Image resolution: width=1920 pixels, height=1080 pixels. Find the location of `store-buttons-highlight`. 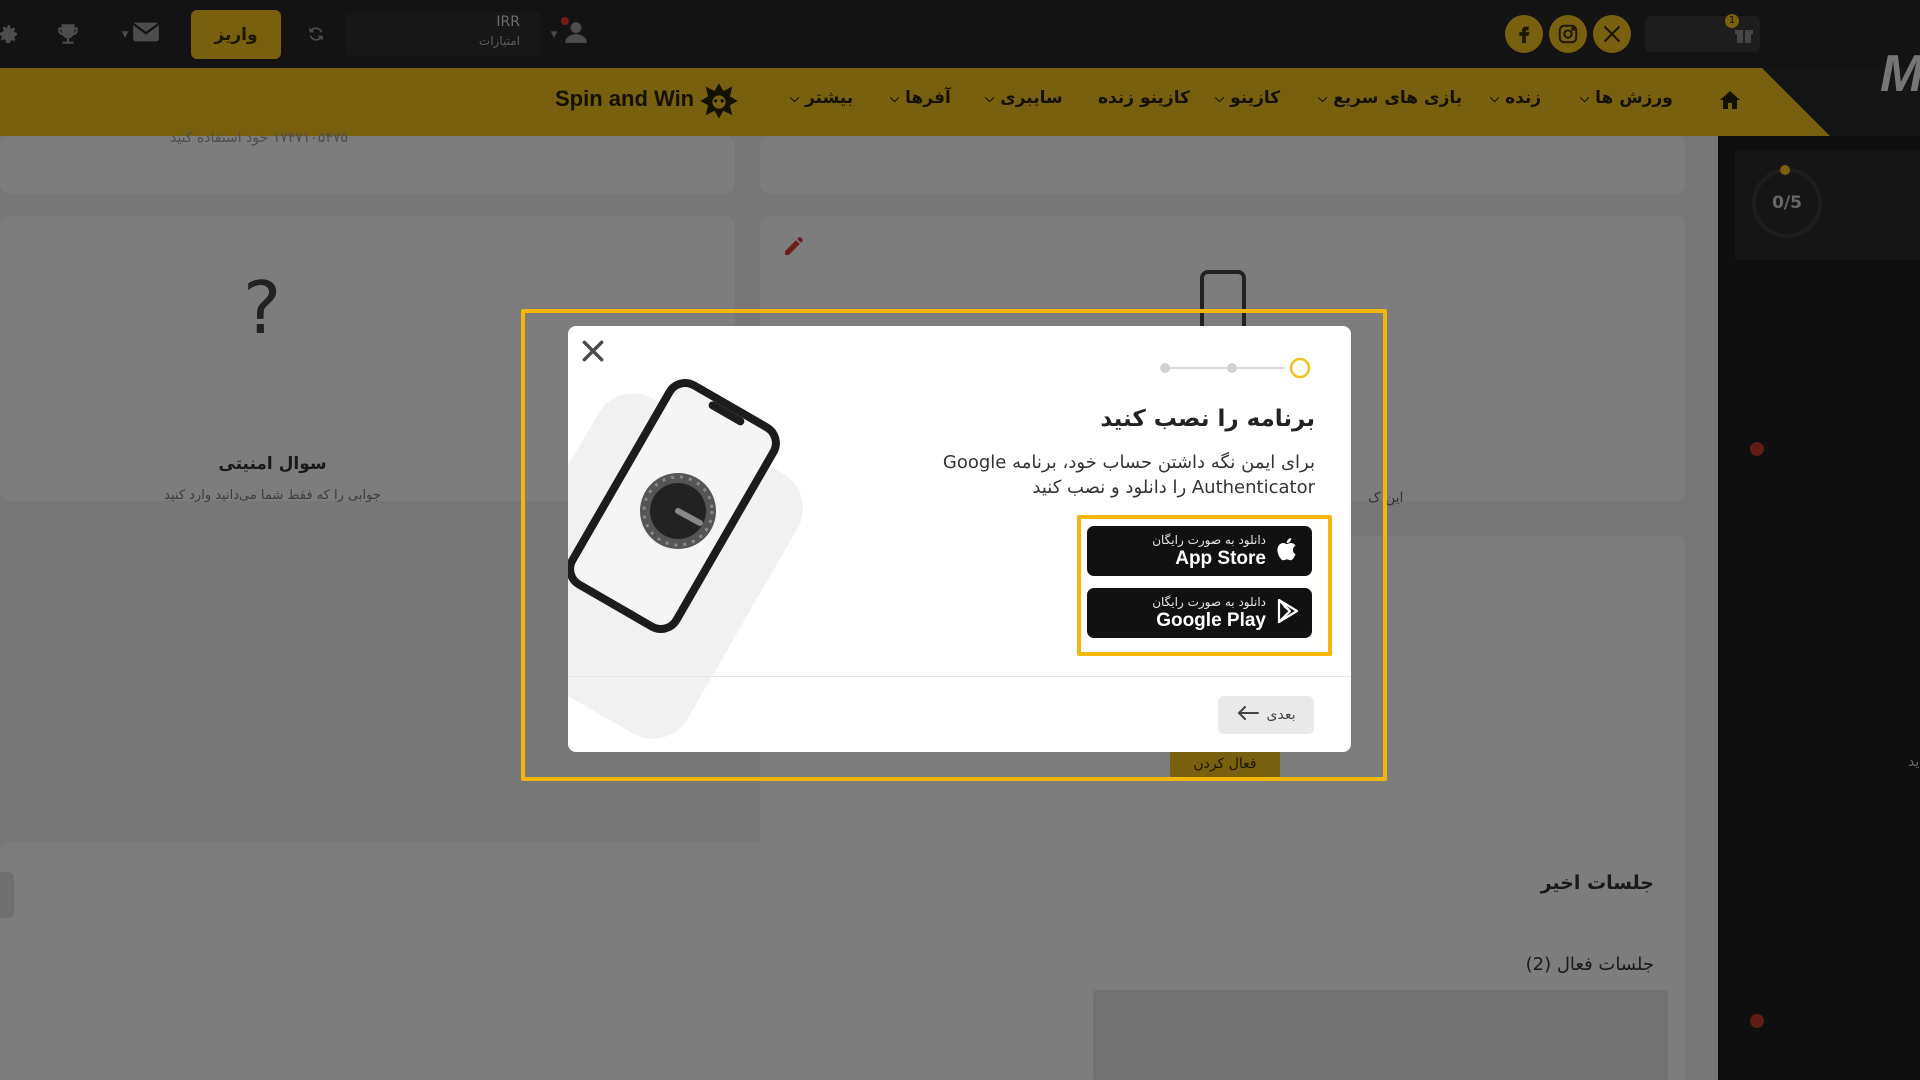

store-buttons-highlight is located at coordinates (1204, 585).